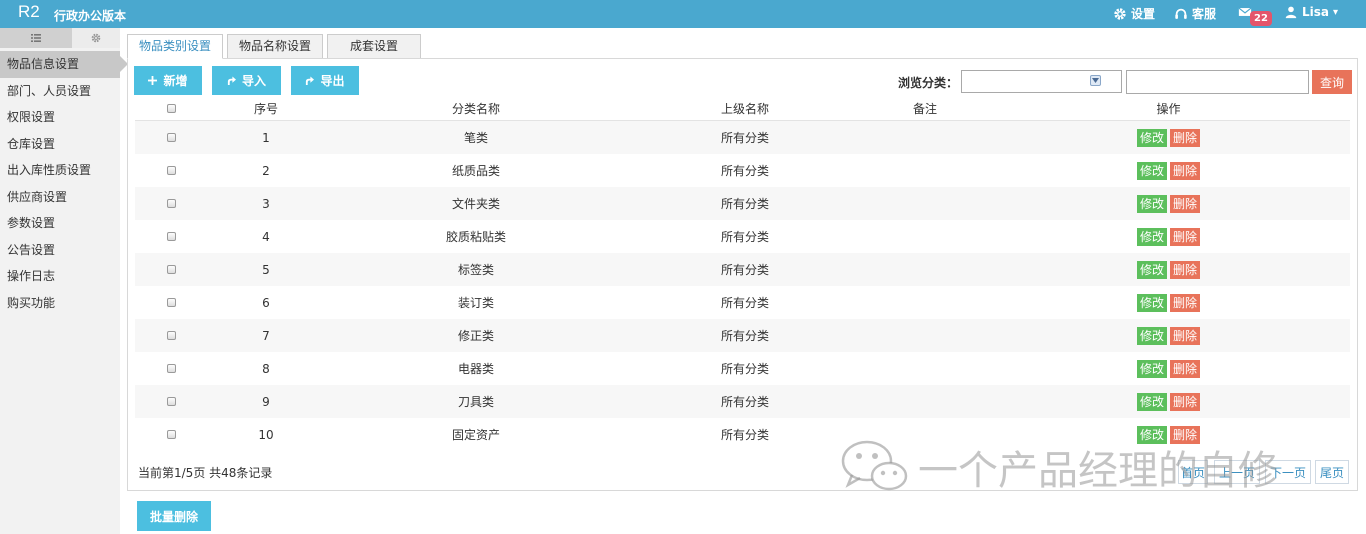 The height and width of the screenshot is (534, 1366). What do you see at coordinates (266, 302) in the screenshot?
I see `row-seq: 6` at bounding box center [266, 302].